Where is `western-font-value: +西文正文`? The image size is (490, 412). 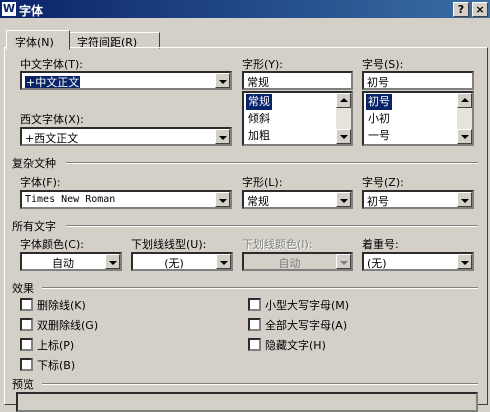
western-font-value: +西文正文 is located at coordinates (52, 138).